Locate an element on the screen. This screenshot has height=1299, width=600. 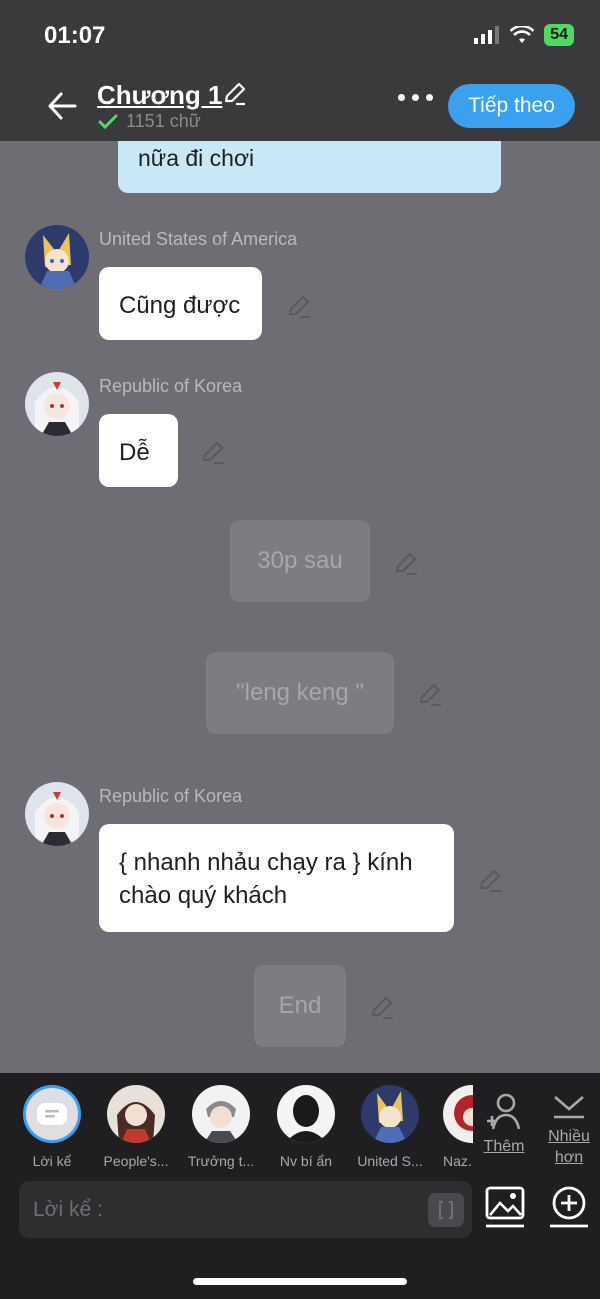
pencil-icon is located at coordinates (235, 94).